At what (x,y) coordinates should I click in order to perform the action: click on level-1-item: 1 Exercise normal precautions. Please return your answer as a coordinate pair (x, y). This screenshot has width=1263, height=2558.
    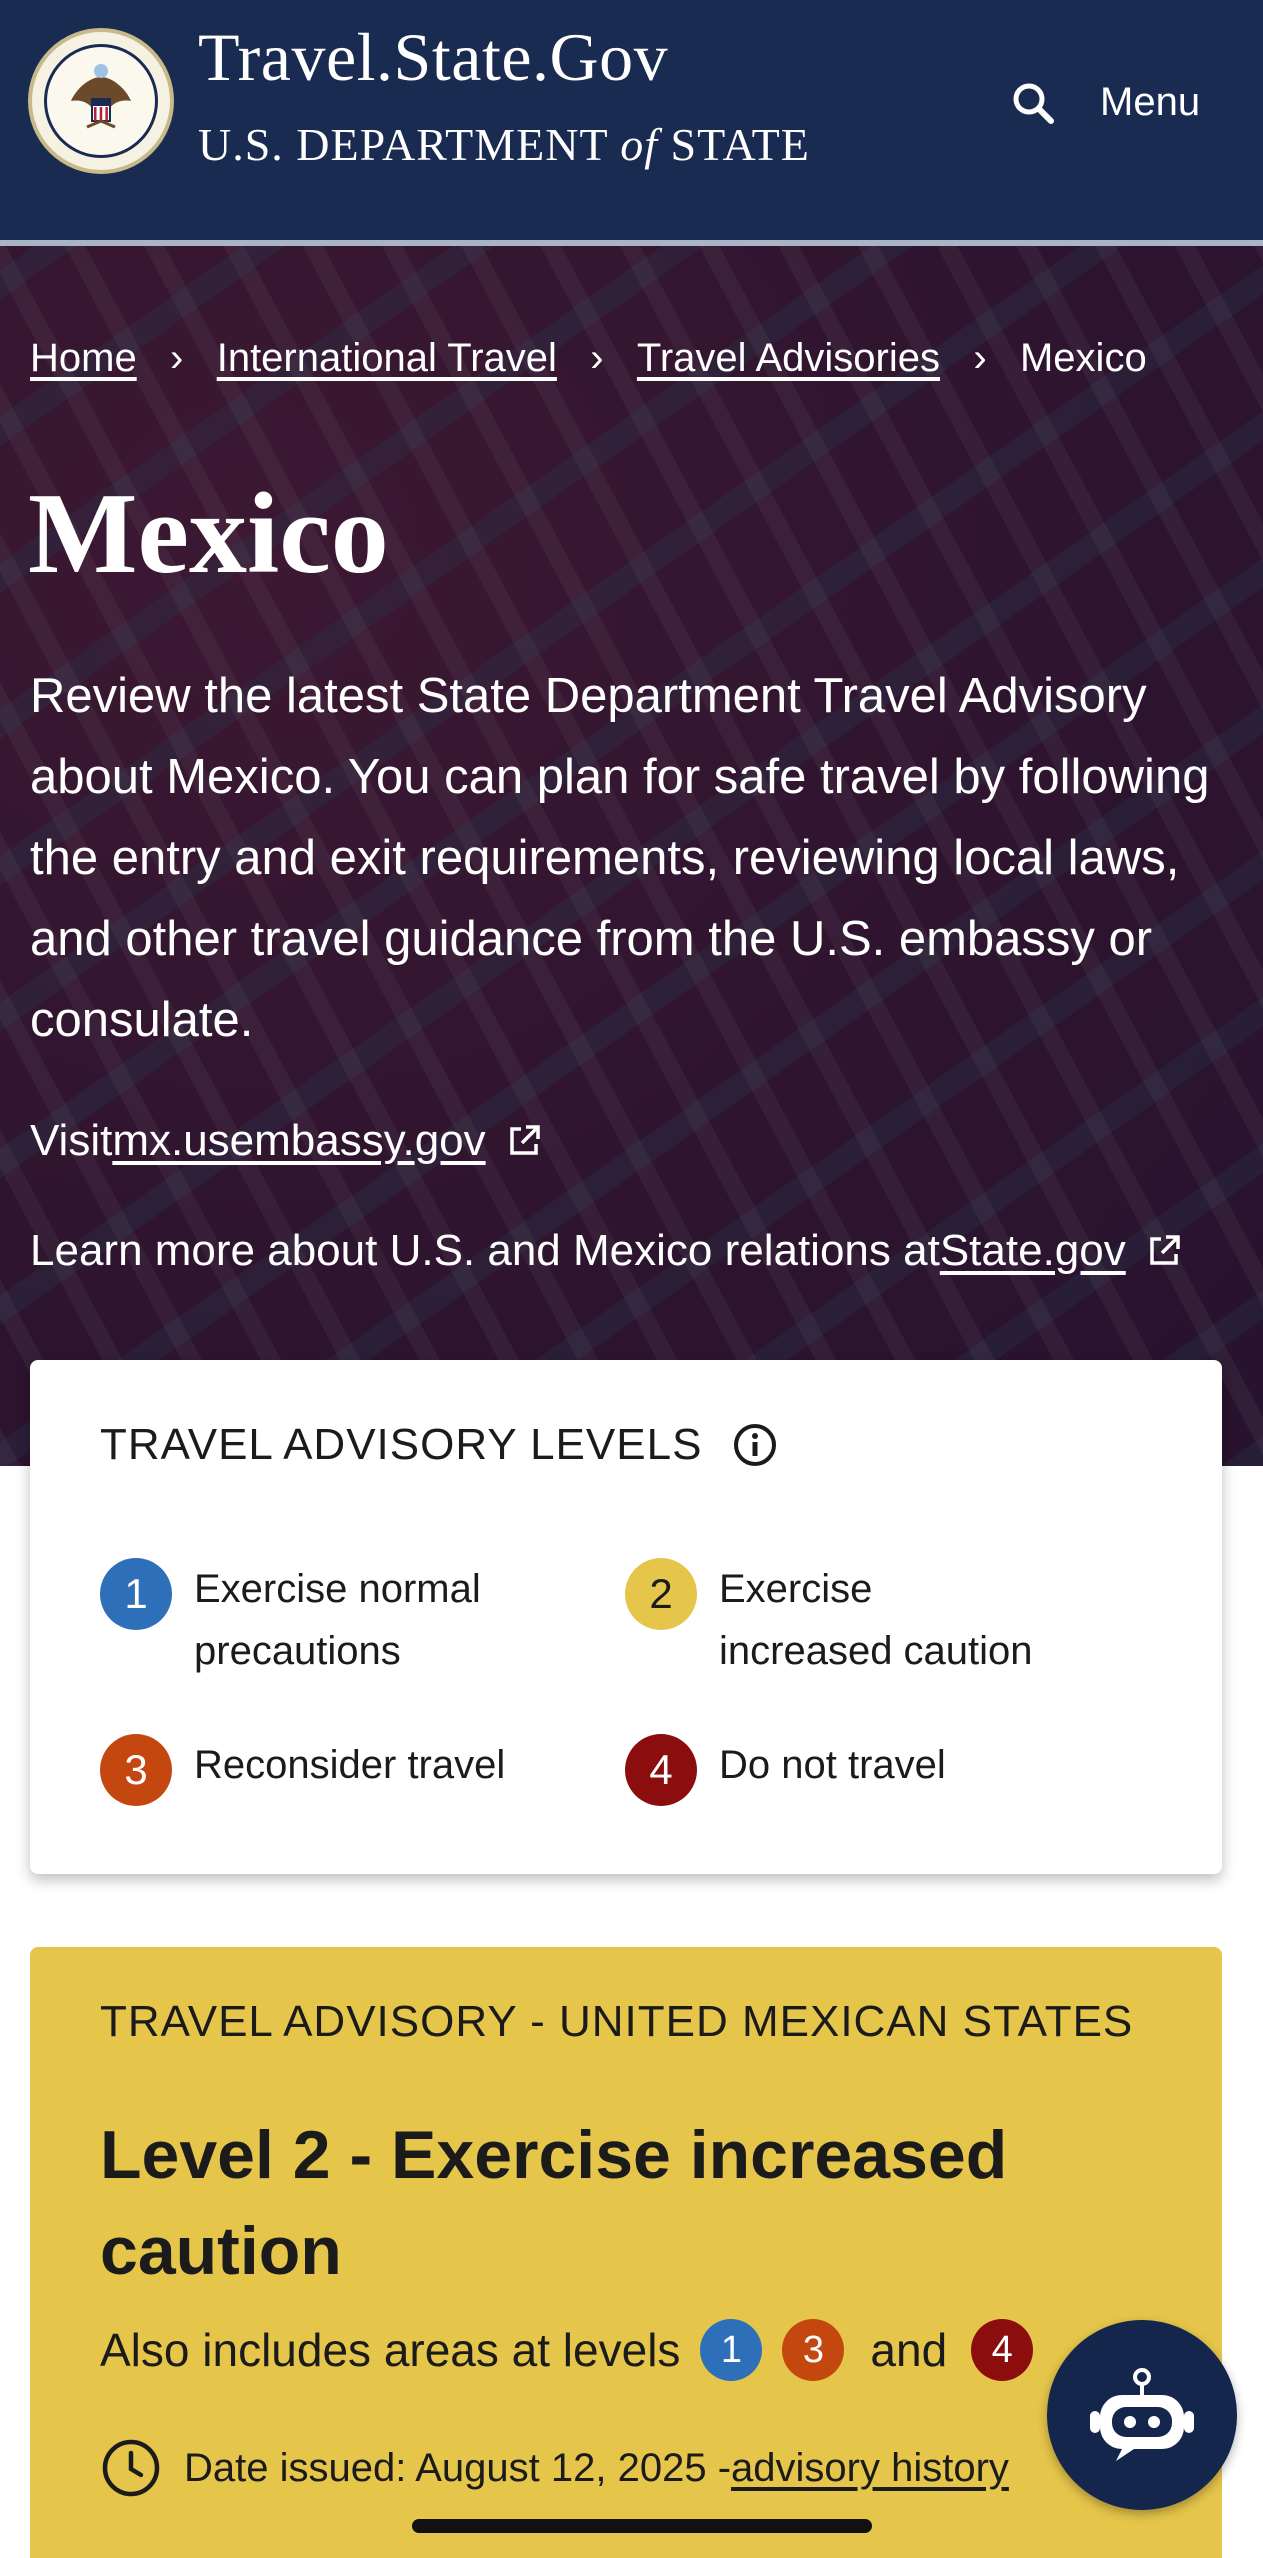
    Looking at the image, I should click on (312, 1620).